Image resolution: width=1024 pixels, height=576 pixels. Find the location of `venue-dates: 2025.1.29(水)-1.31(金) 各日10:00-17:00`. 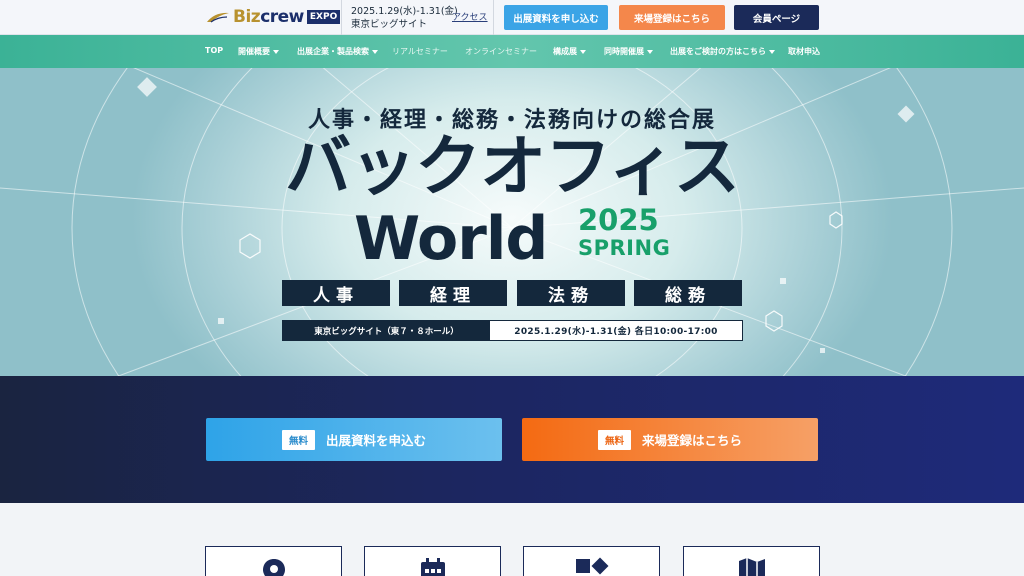

venue-dates: 2025.1.29(水)-1.31(金) 各日10:00-17:00 is located at coordinates (616, 332).